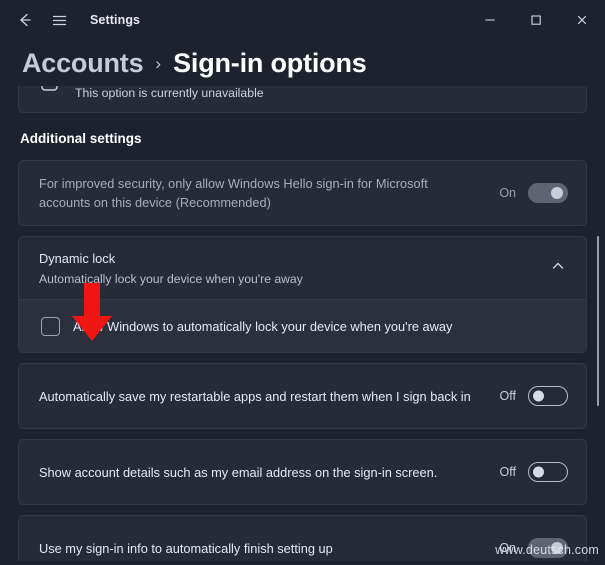 The image size is (605, 565). I want to click on back-button, so click(25, 20).